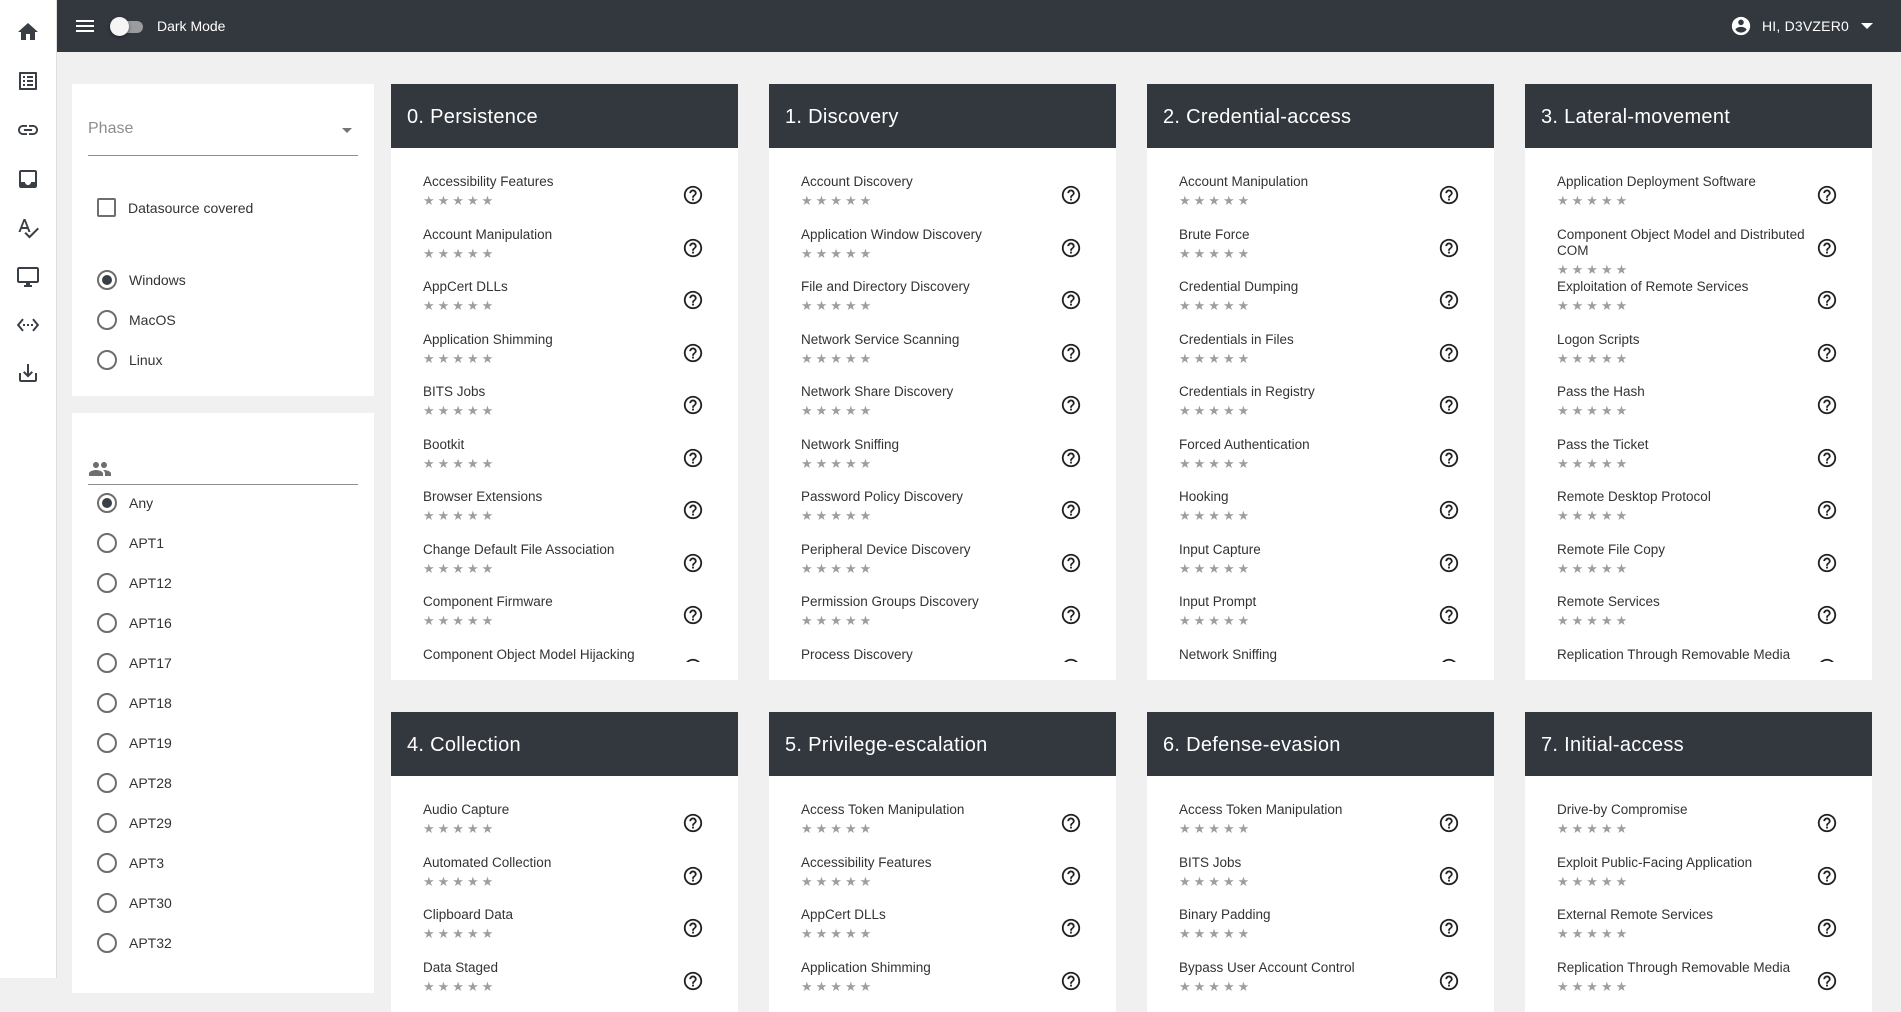  I want to click on datasource-checkbox: Datasource covered, so click(175, 207).